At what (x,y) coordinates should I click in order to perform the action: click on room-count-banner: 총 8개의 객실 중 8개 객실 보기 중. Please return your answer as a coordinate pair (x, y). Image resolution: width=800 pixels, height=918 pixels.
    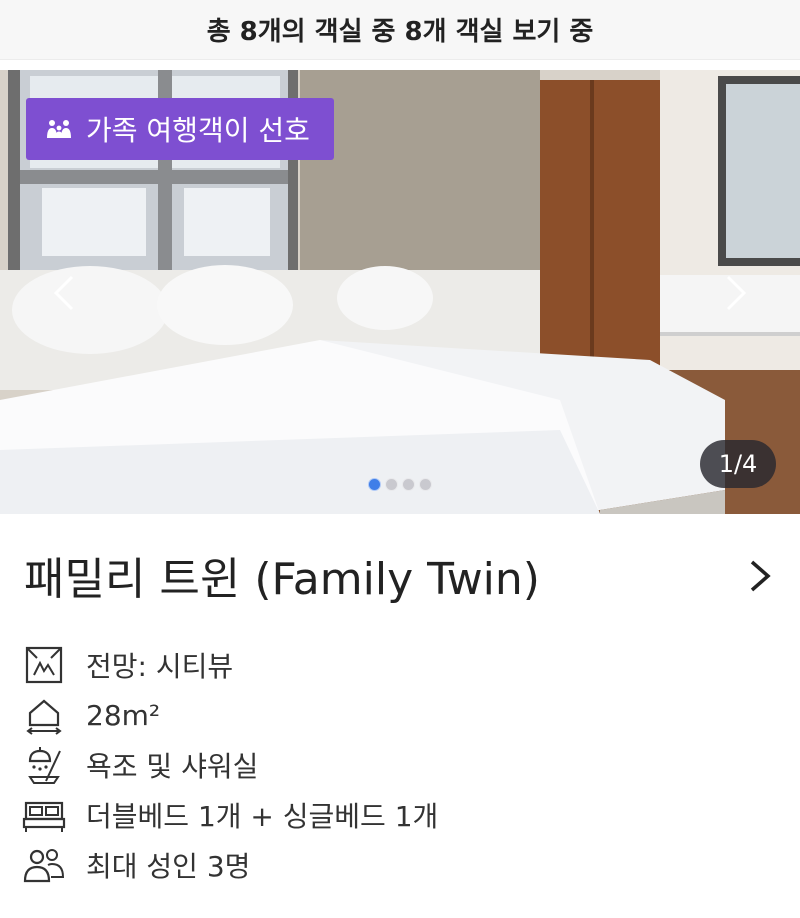
    Looking at the image, I should click on (400, 30).